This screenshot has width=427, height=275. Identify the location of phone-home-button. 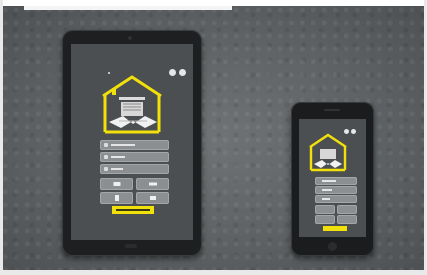
(332, 246).